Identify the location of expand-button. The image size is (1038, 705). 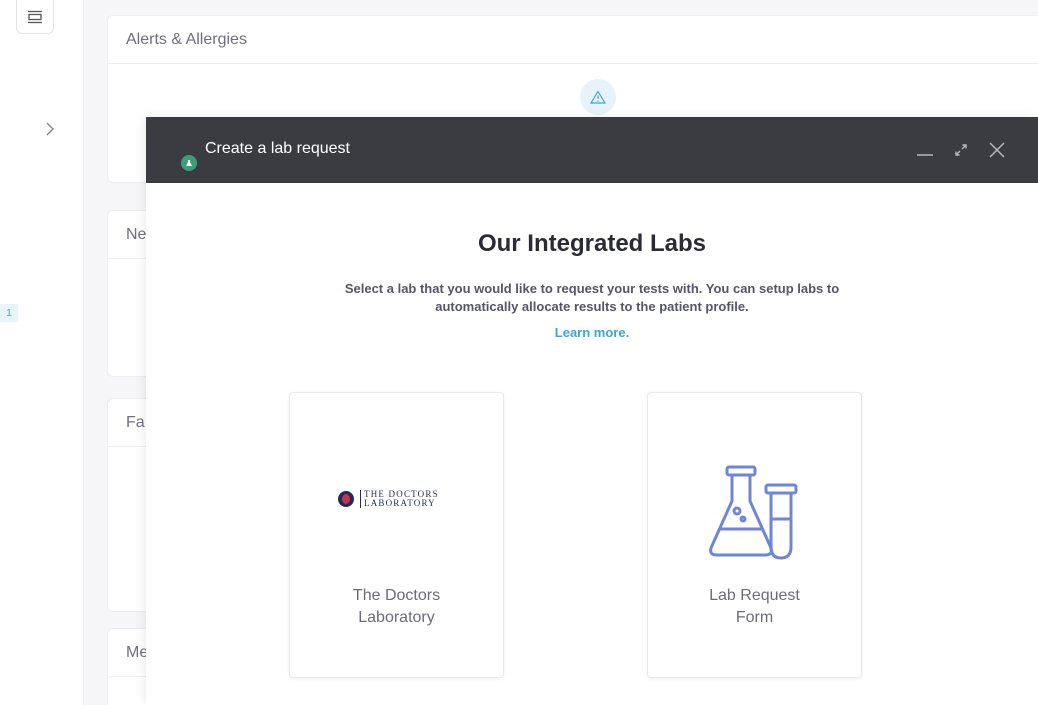
(961, 150).